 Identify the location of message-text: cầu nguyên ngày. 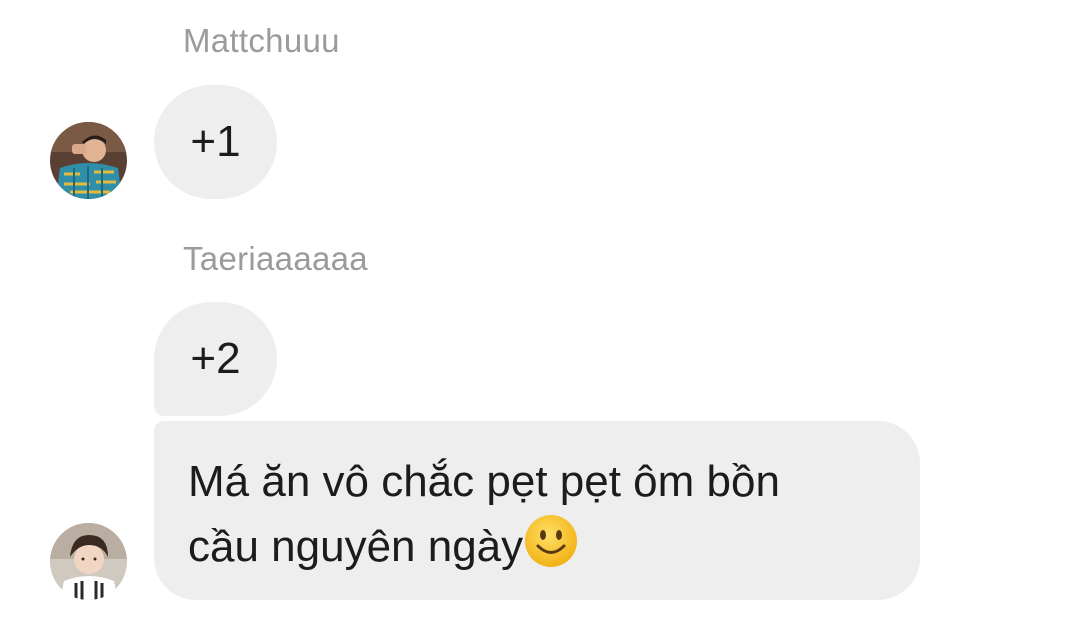
(356, 546).